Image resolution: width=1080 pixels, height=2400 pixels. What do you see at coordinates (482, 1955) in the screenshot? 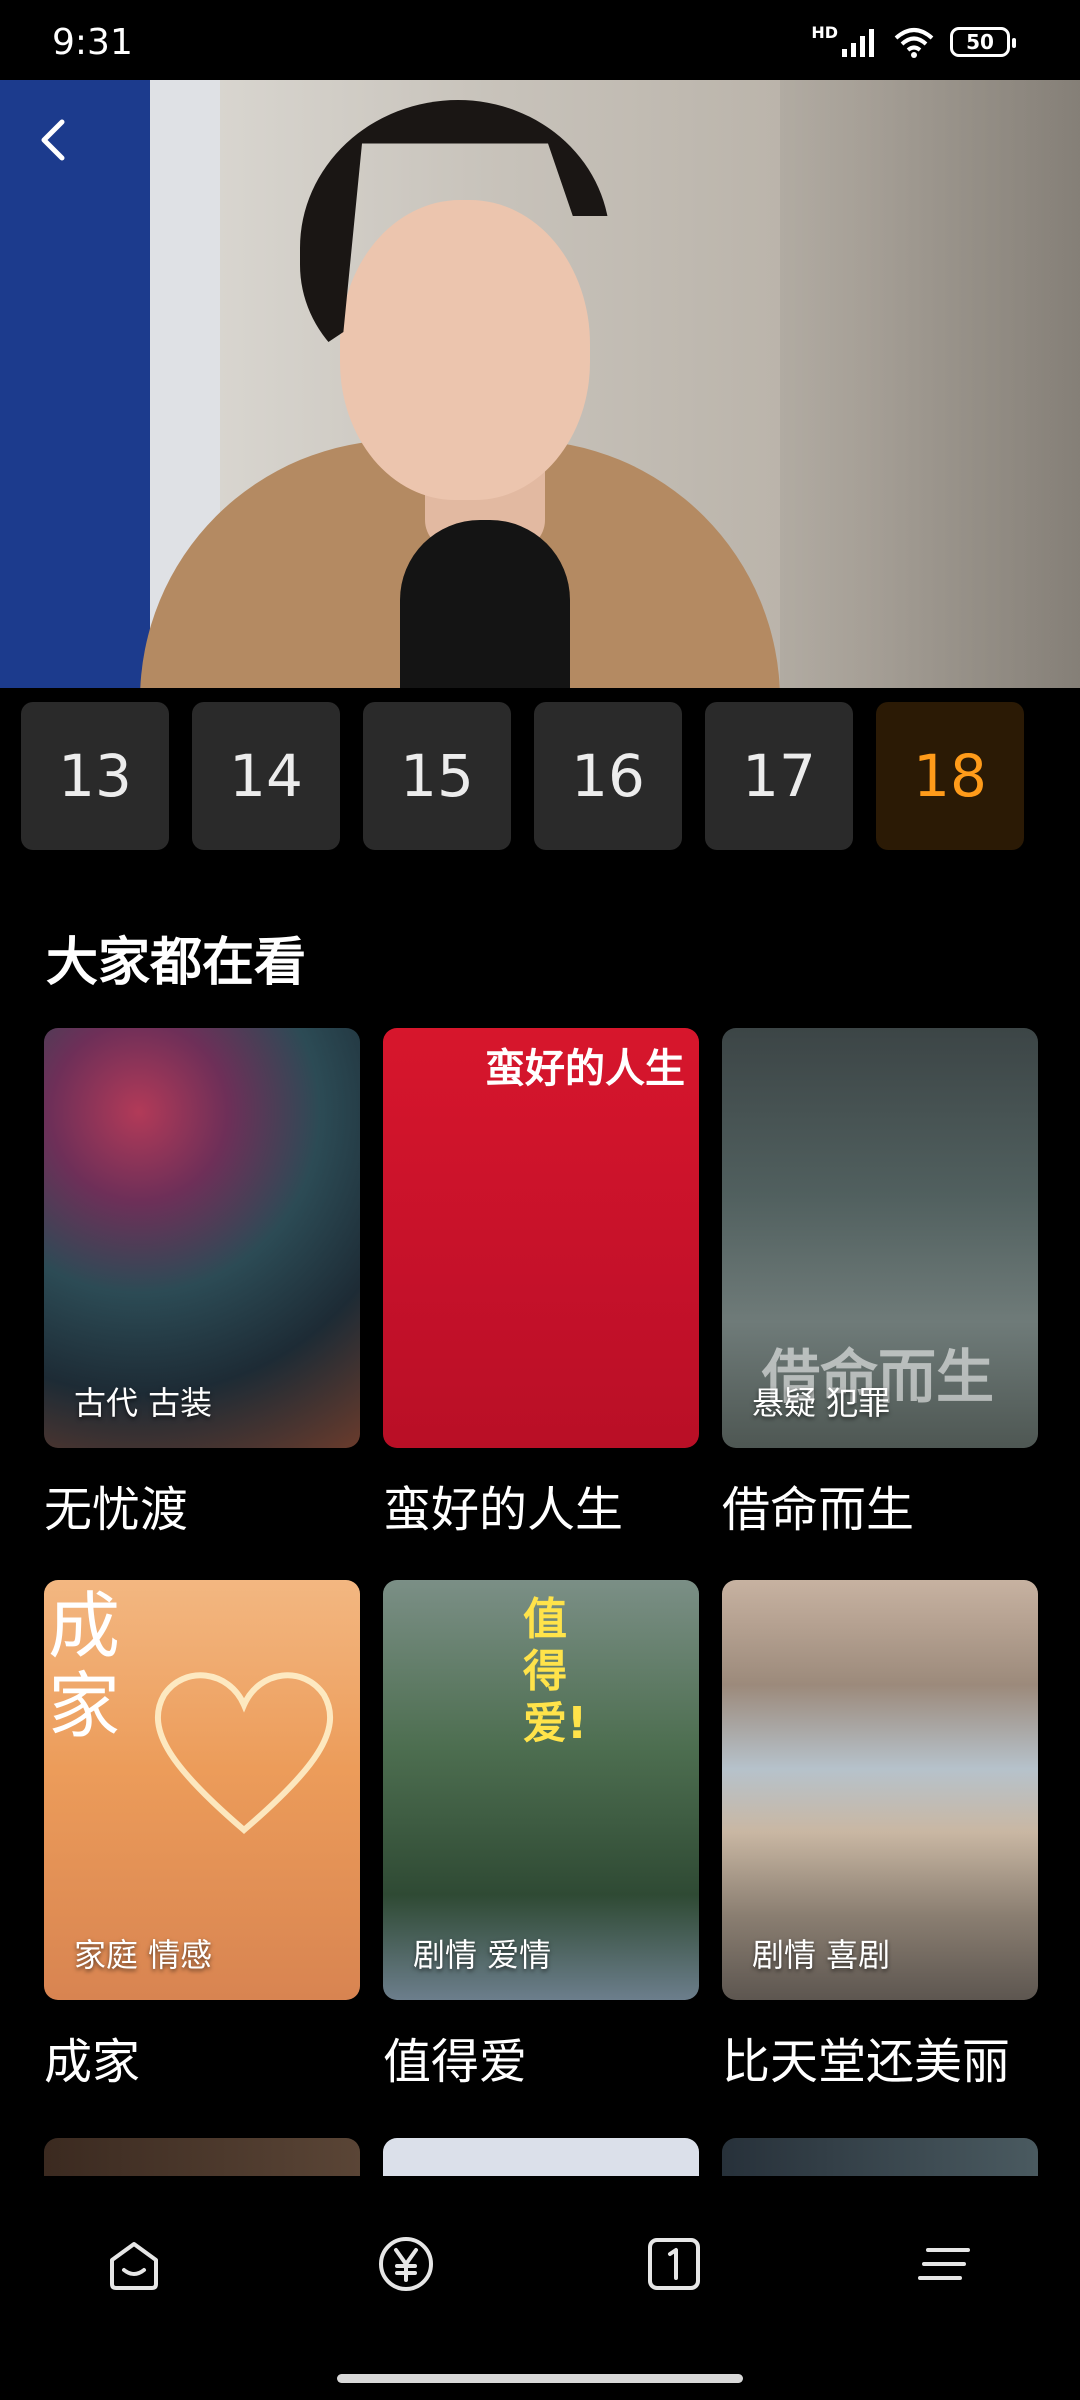
I see `show-tags: 剧情 爱情` at bounding box center [482, 1955].